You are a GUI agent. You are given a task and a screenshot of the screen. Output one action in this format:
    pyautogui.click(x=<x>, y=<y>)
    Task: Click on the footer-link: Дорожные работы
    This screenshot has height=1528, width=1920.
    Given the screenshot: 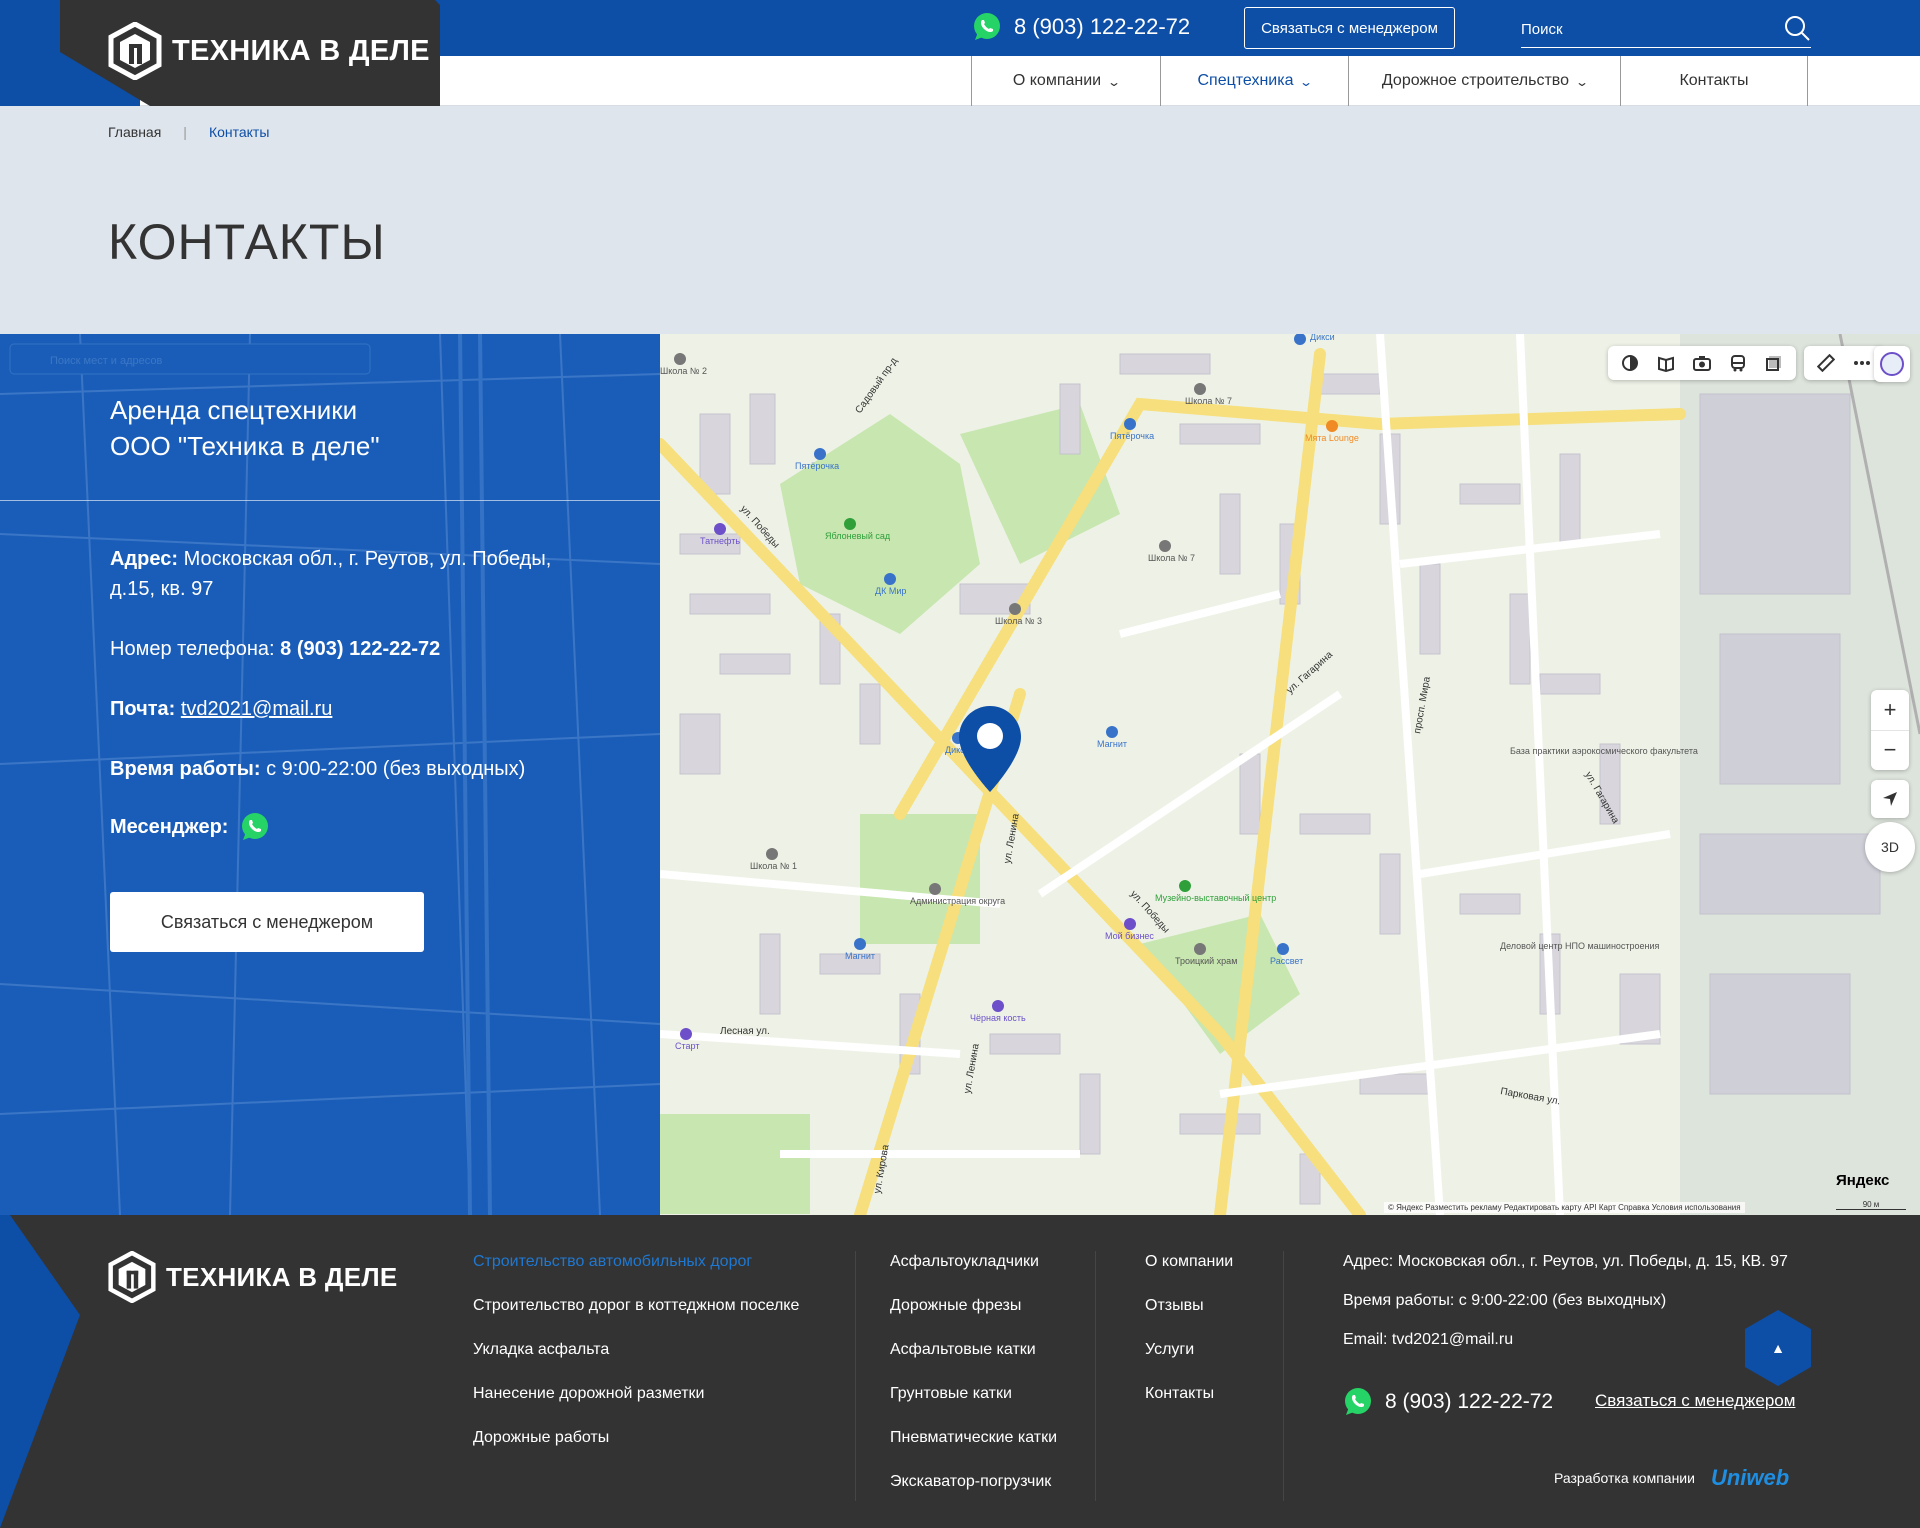 What is the action you would take?
    pyautogui.click(x=636, y=1438)
    